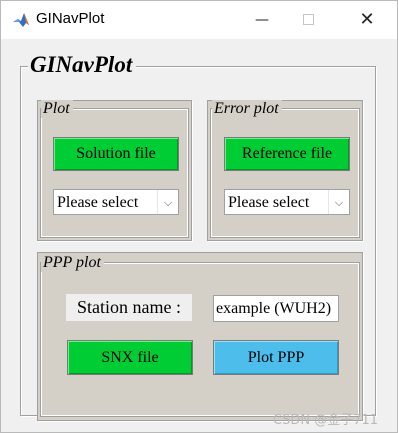  Describe the element at coordinates (21, 20) in the screenshot. I see `matlab-icon` at that location.